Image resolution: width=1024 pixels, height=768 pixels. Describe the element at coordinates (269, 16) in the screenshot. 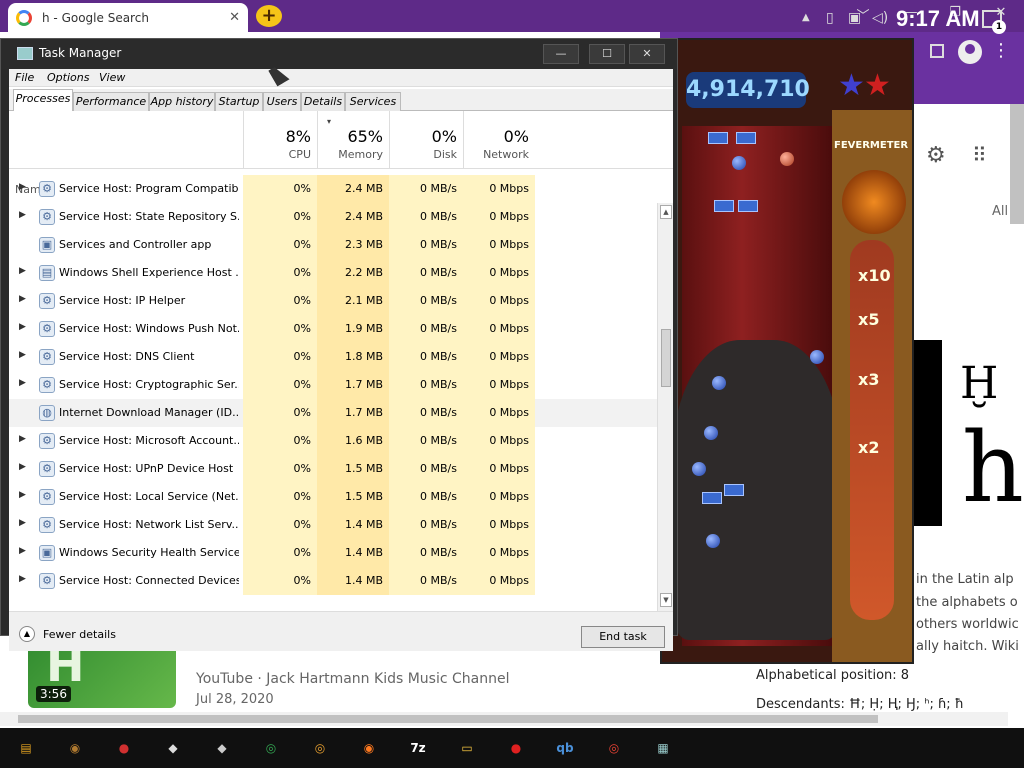

I see `new-tab-button: +` at that location.